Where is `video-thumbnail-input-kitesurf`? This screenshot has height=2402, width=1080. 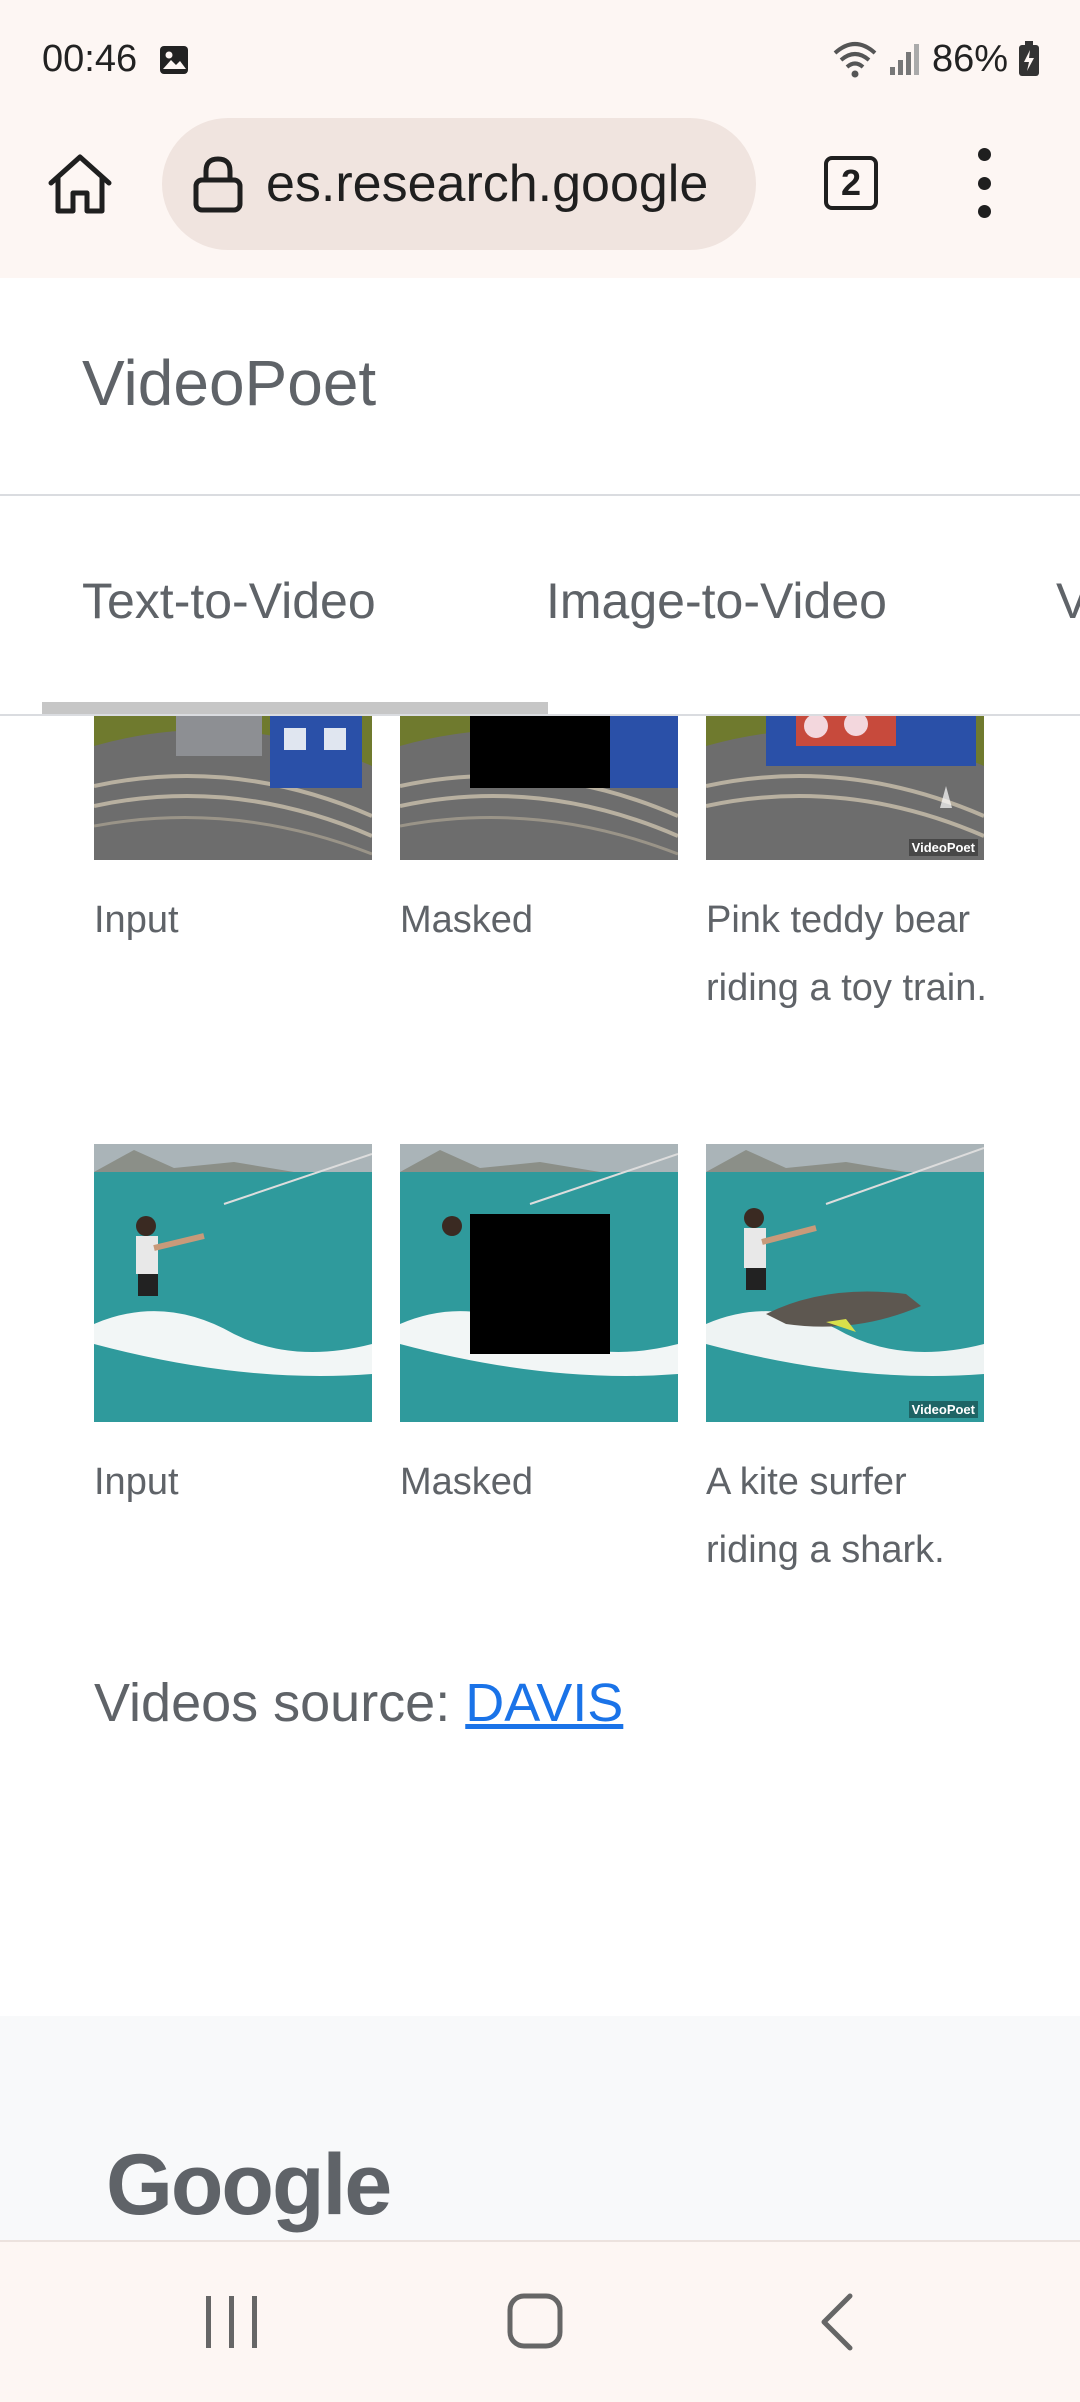 video-thumbnail-input-kitesurf is located at coordinates (233, 1283).